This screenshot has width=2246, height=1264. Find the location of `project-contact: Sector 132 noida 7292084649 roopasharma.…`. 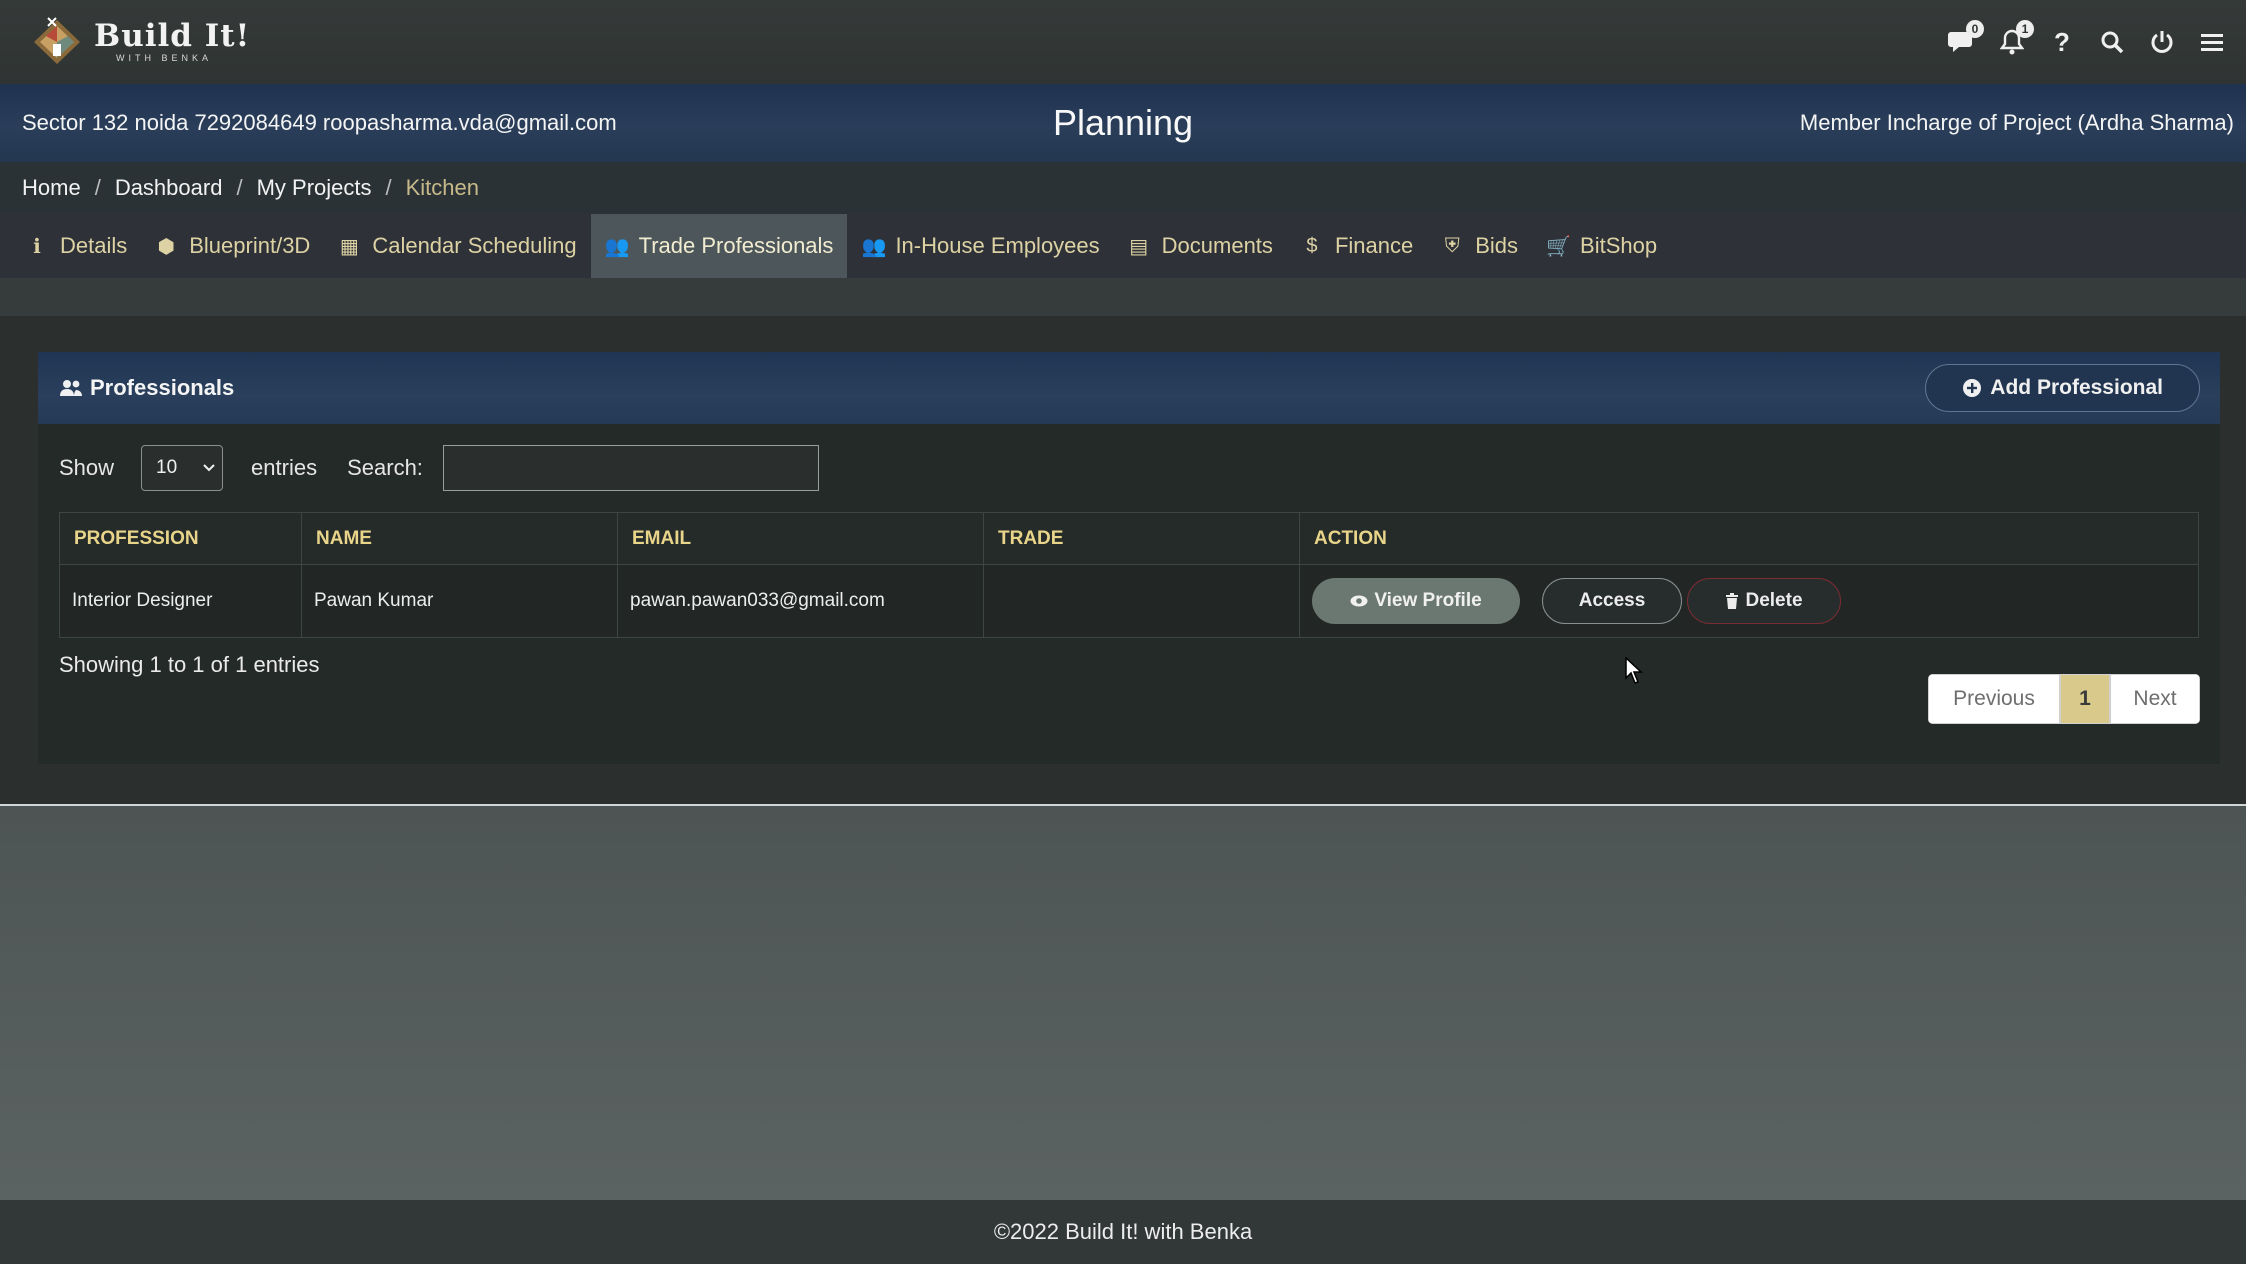

project-contact: Sector 132 noida 7292084649 roopasharma.… is located at coordinates (319, 122).